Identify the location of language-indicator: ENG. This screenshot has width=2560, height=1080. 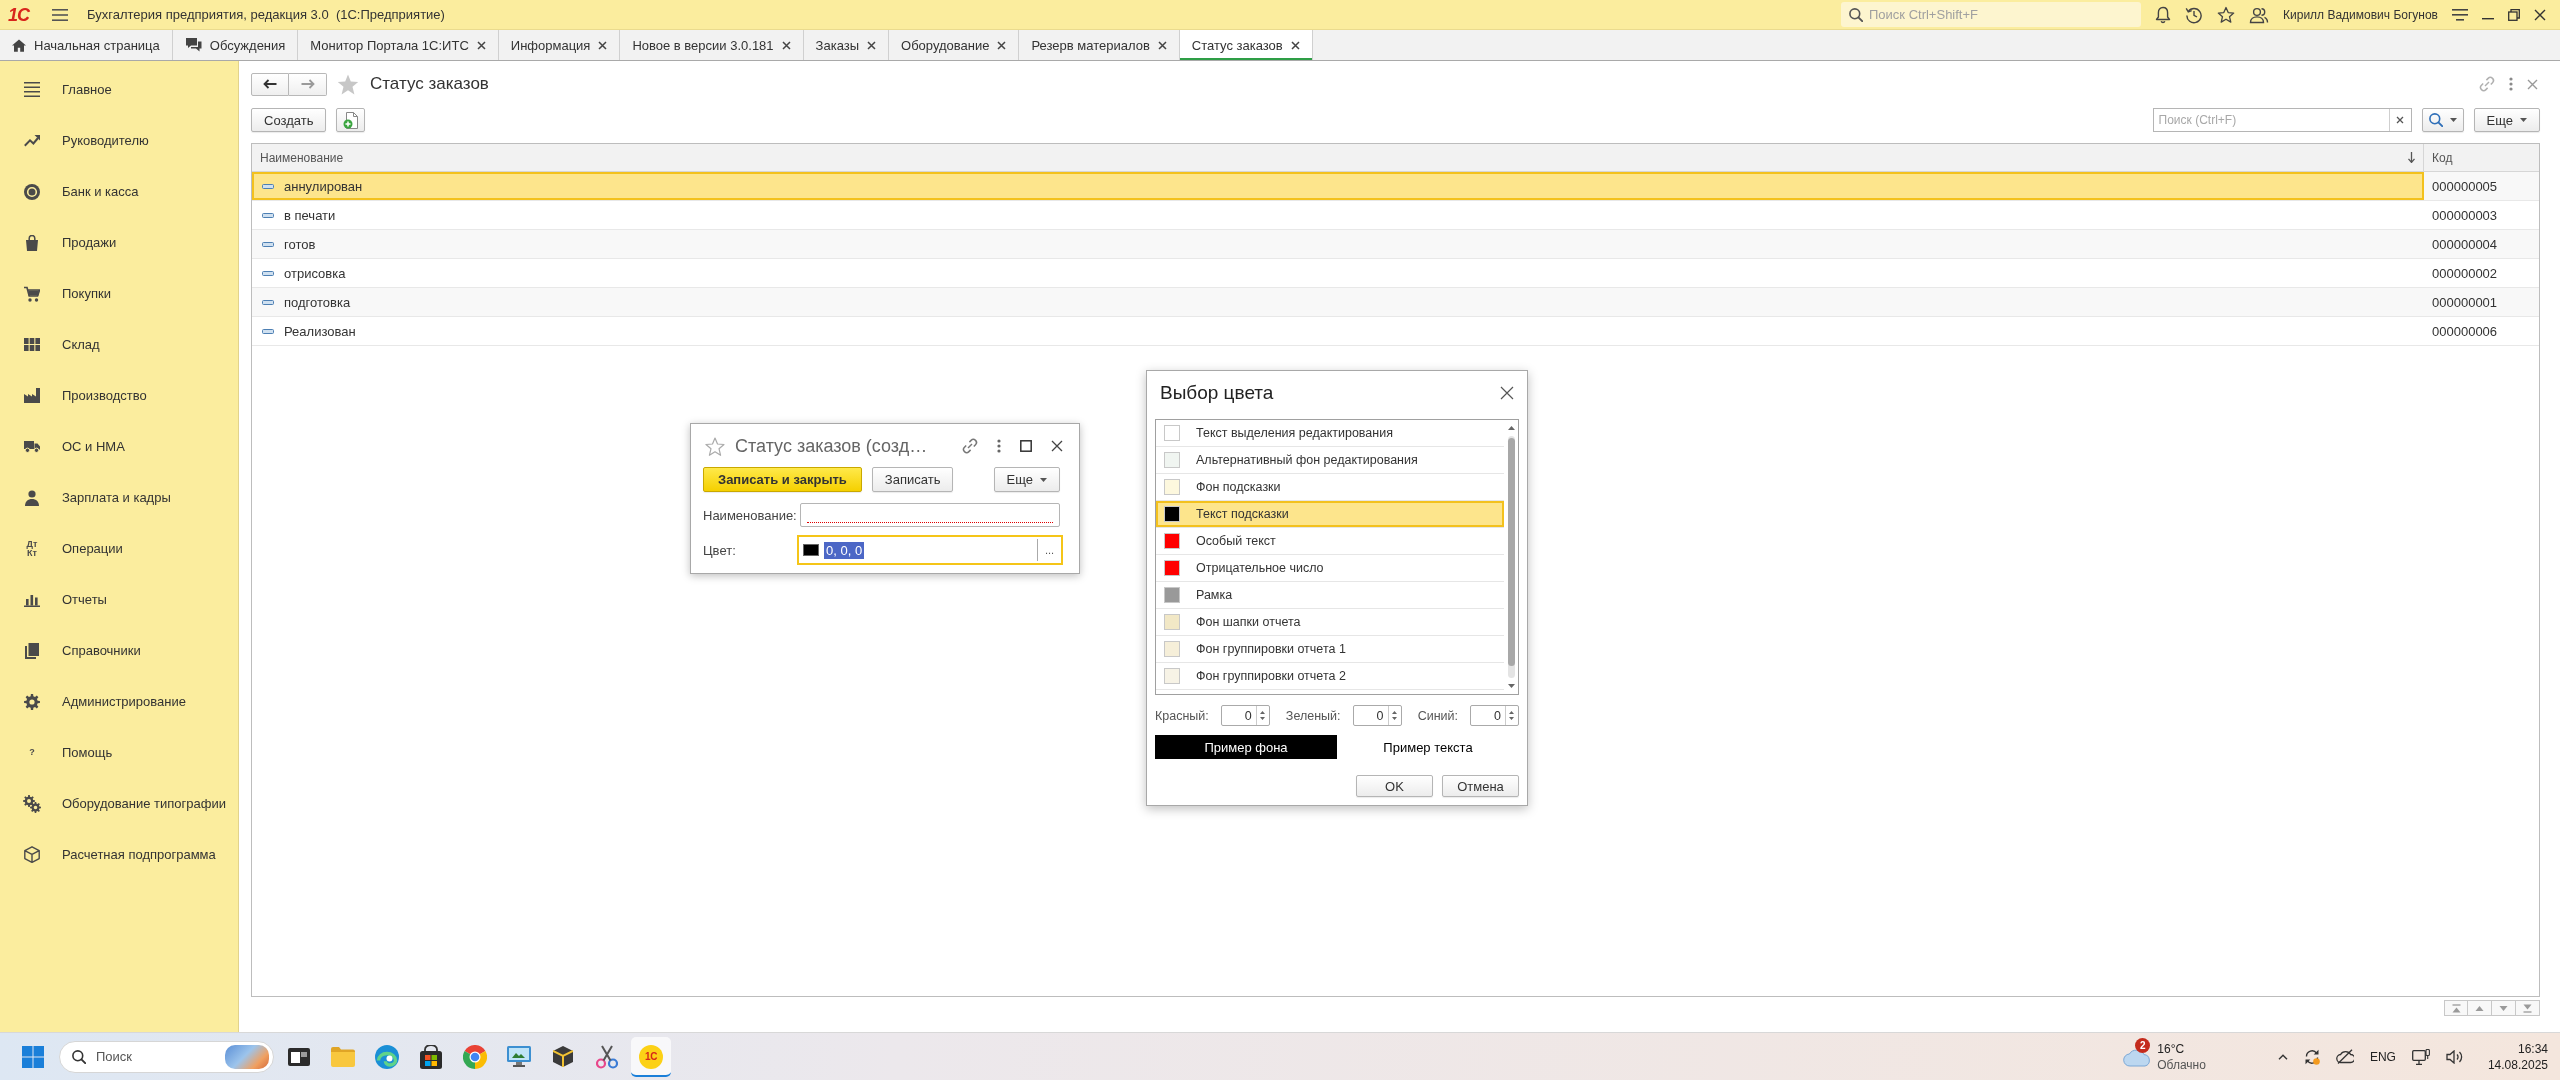
(2382, 1056).